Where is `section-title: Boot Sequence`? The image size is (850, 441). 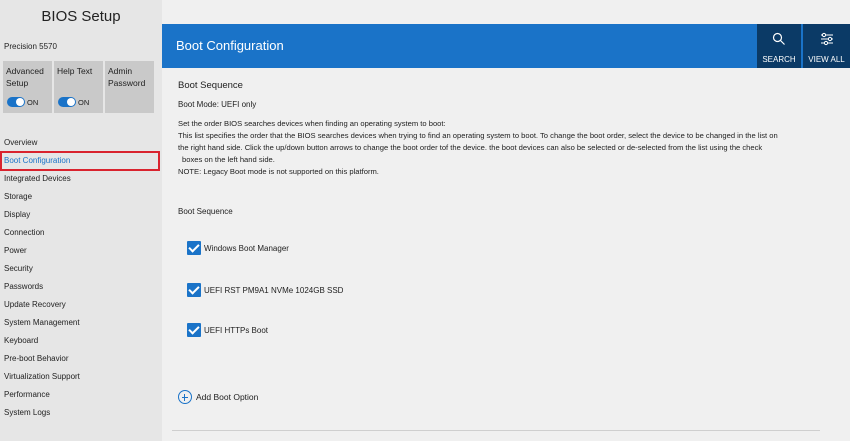 section-title: Boot Sequence is located at coordinates (210, 85).